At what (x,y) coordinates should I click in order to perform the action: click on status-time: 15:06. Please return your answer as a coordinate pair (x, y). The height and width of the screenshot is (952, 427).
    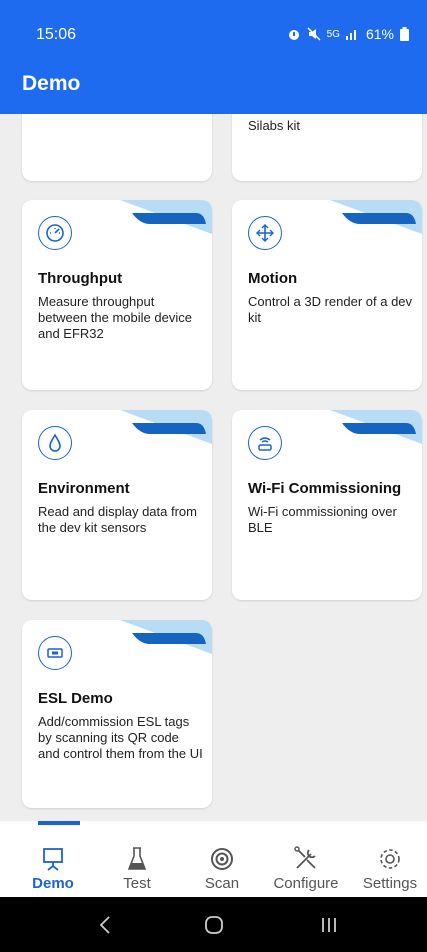
    Looking at the image, I should click on (56, 34).